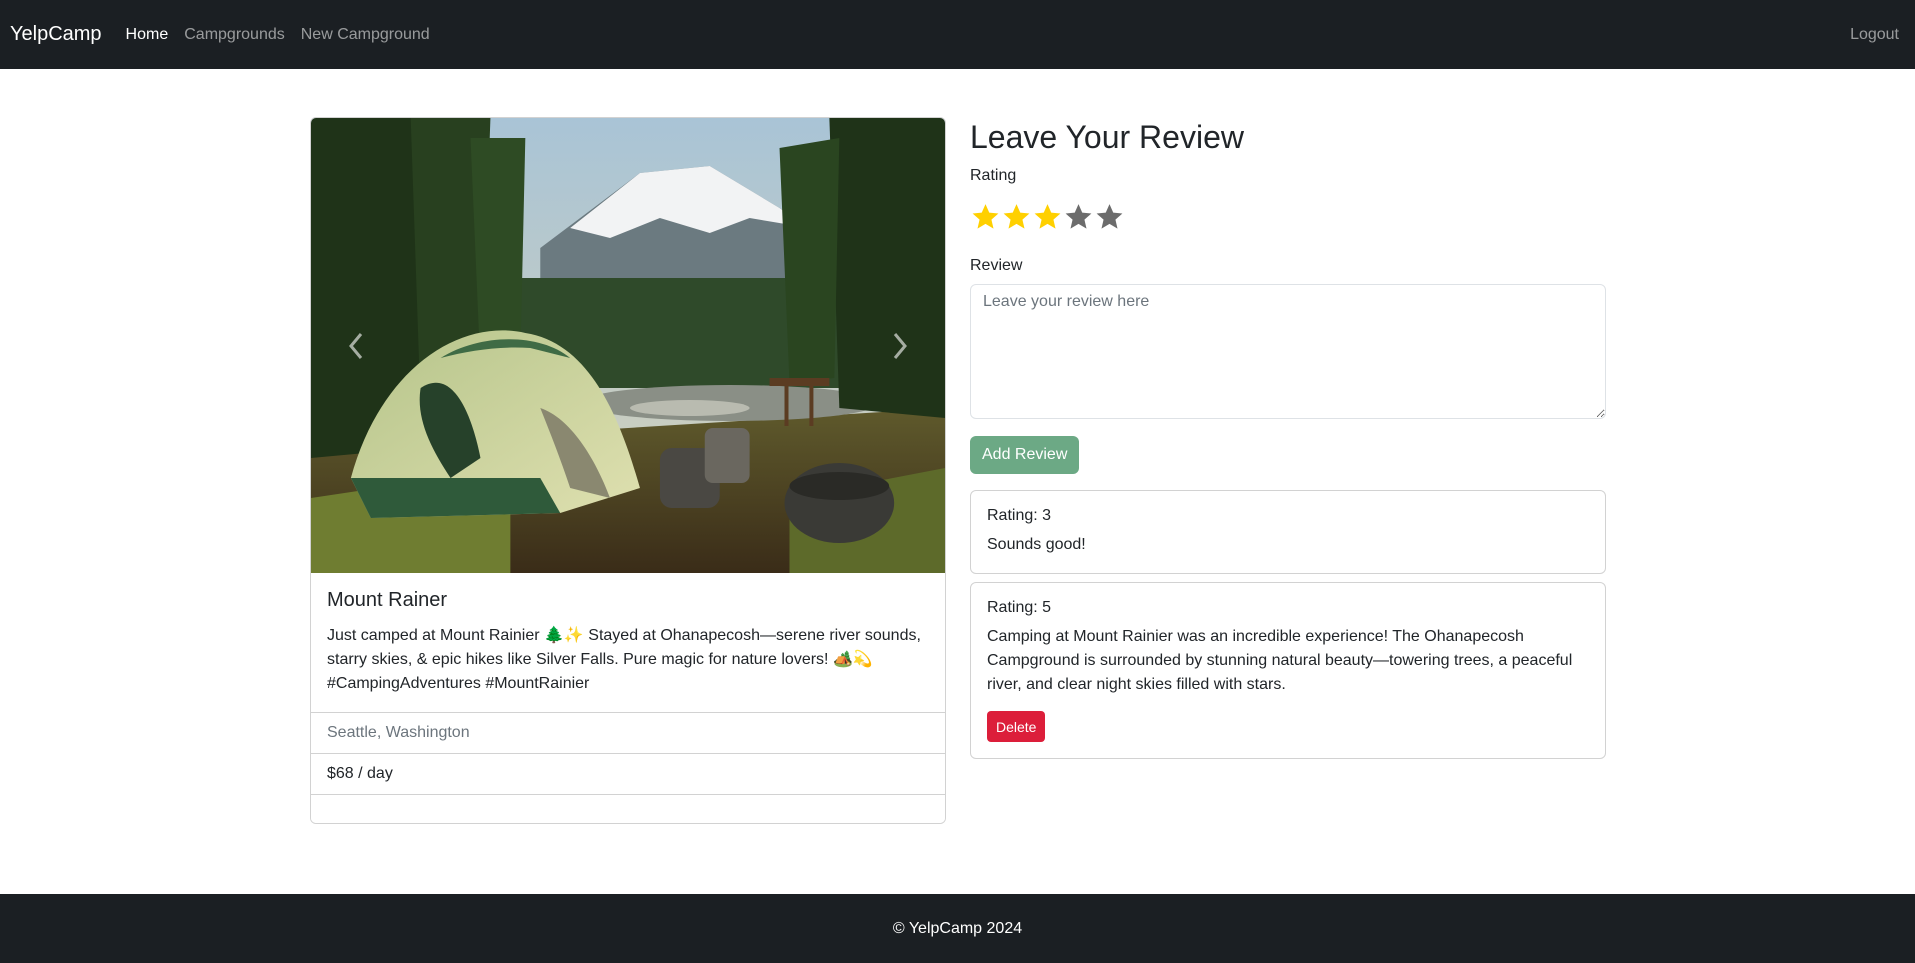  What do you see at coordinates (1078, 217) in the screenshot?
I see `star-4-icon` at bounding box center [1078, 217].